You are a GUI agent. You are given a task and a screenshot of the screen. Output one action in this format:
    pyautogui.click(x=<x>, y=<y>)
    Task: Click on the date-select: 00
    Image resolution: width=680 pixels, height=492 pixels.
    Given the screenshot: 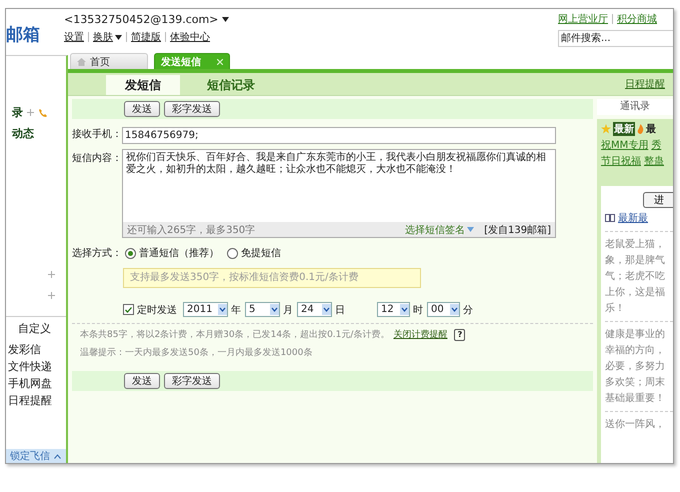 What is the action you would take?
    pyautogui.click(x=443, y=309)
    